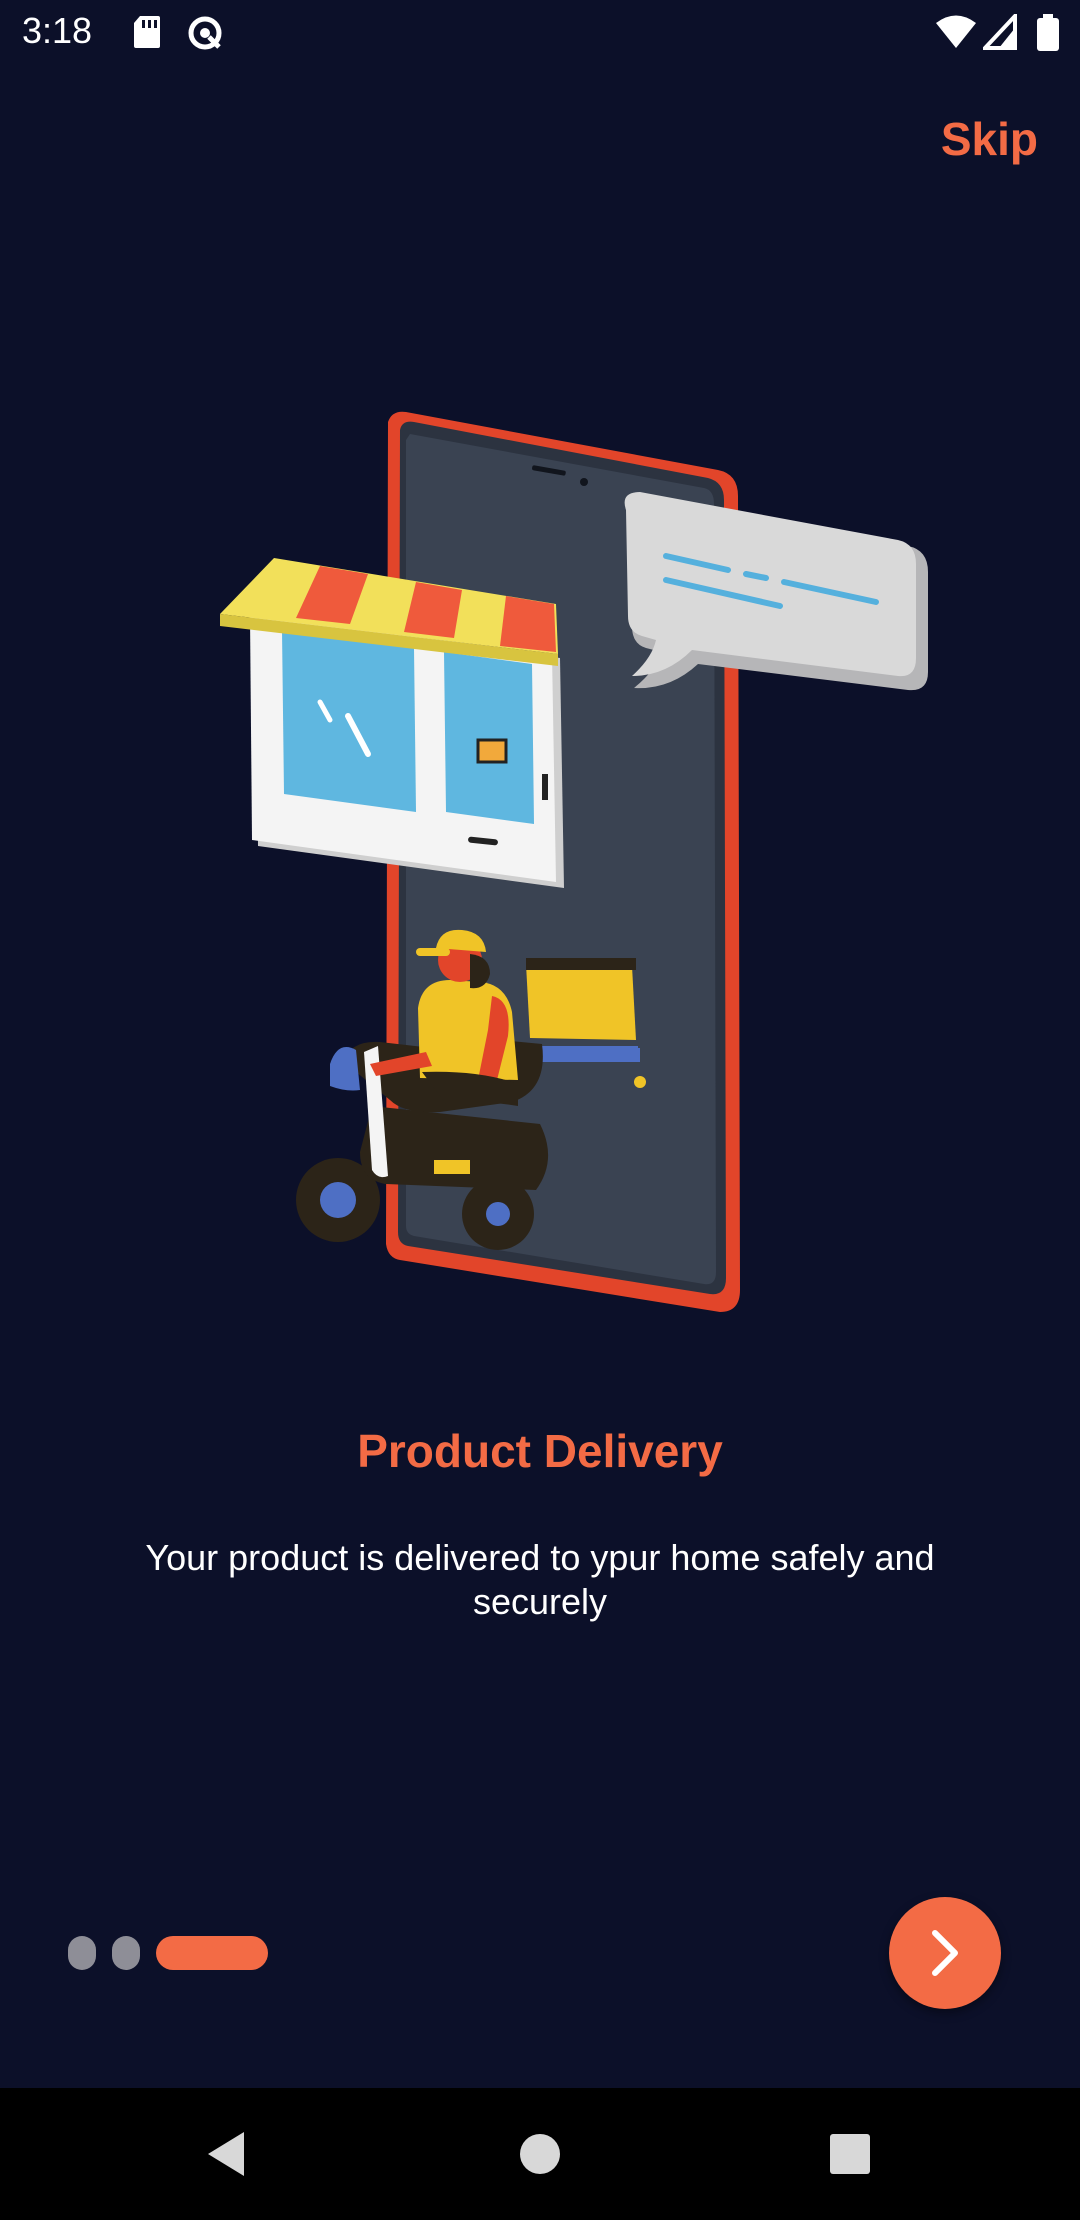 This screenshot has height=2220, width=1080. Describe the element at coordinates (147, 32) in the screenshot. I see `sd-card-icon` at that location.